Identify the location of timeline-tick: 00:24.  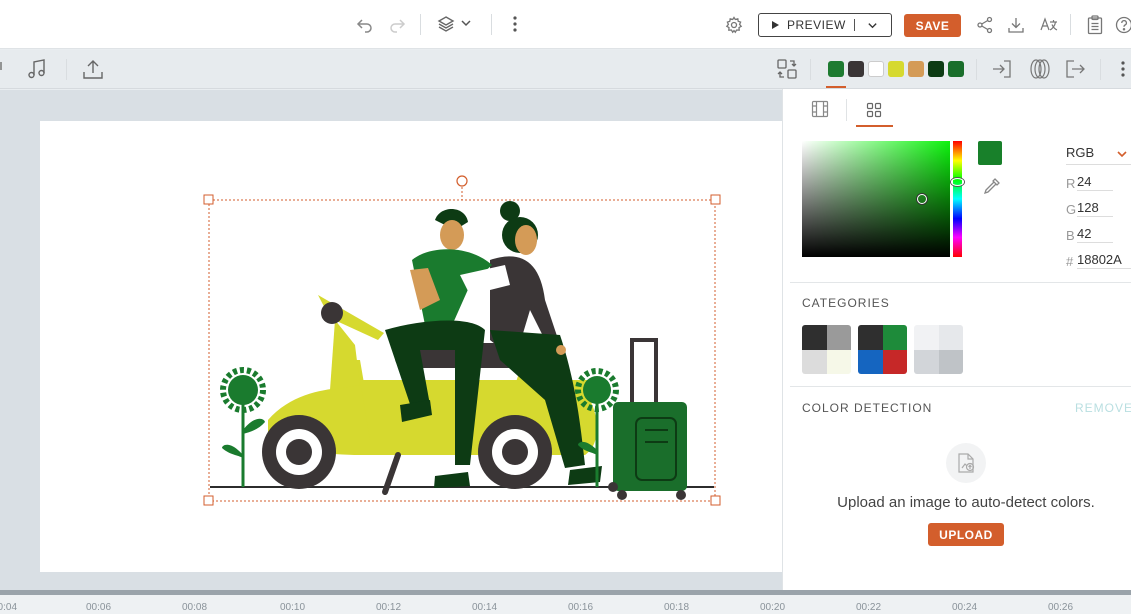
(965, 607).